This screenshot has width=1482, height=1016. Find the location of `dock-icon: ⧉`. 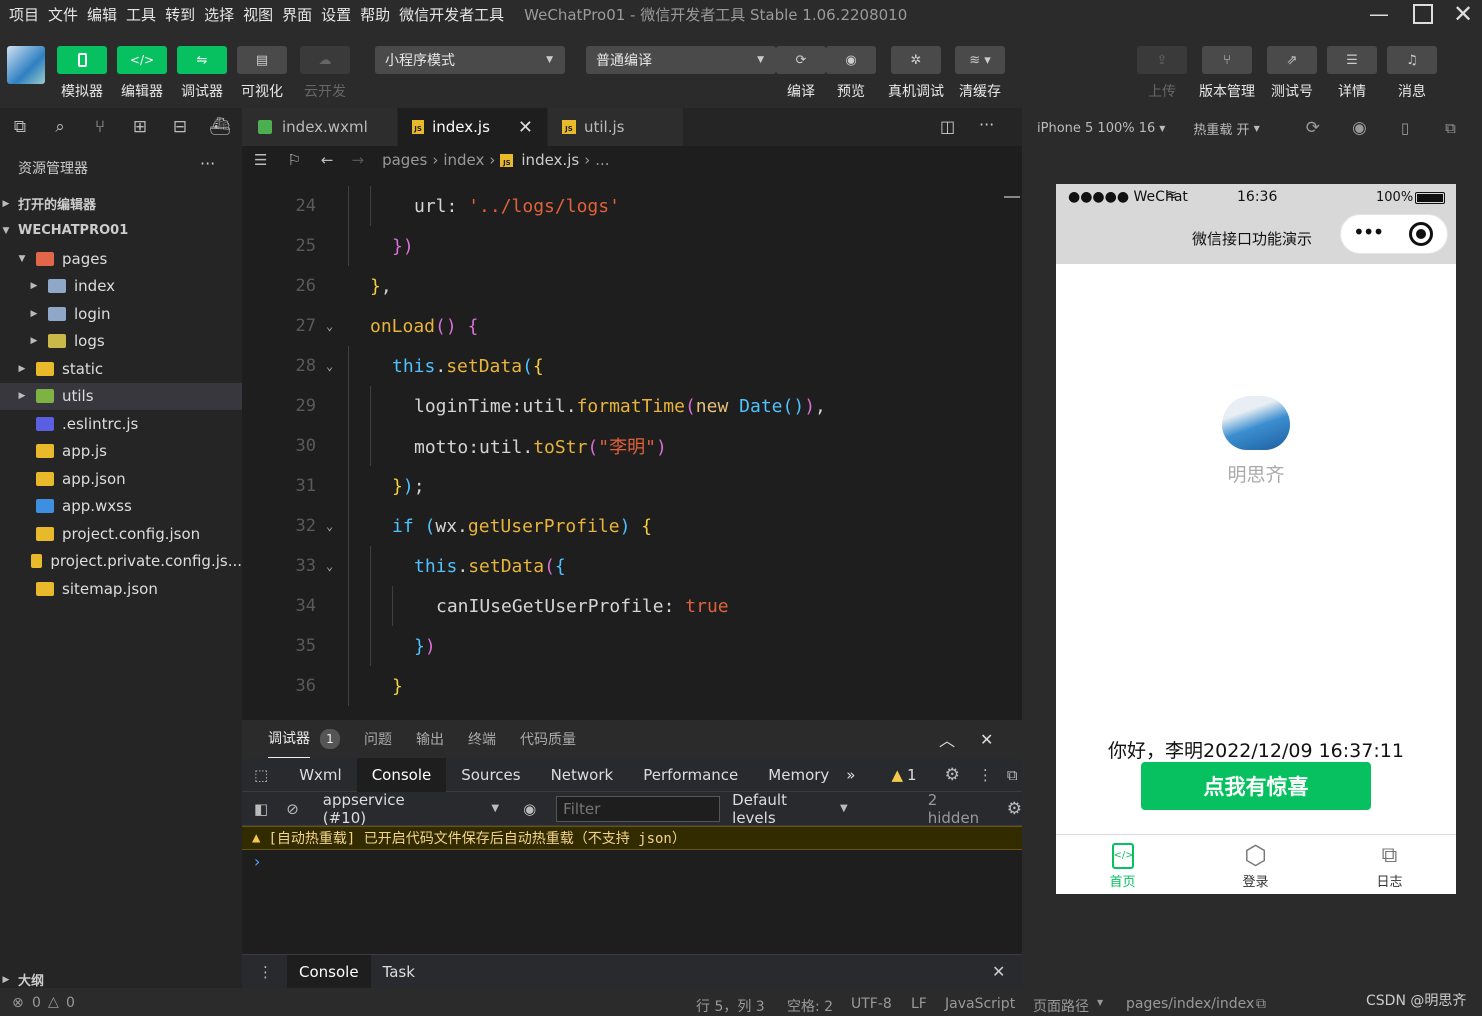

dock-icon: ⧉ is located at coordinates (1012, 775).